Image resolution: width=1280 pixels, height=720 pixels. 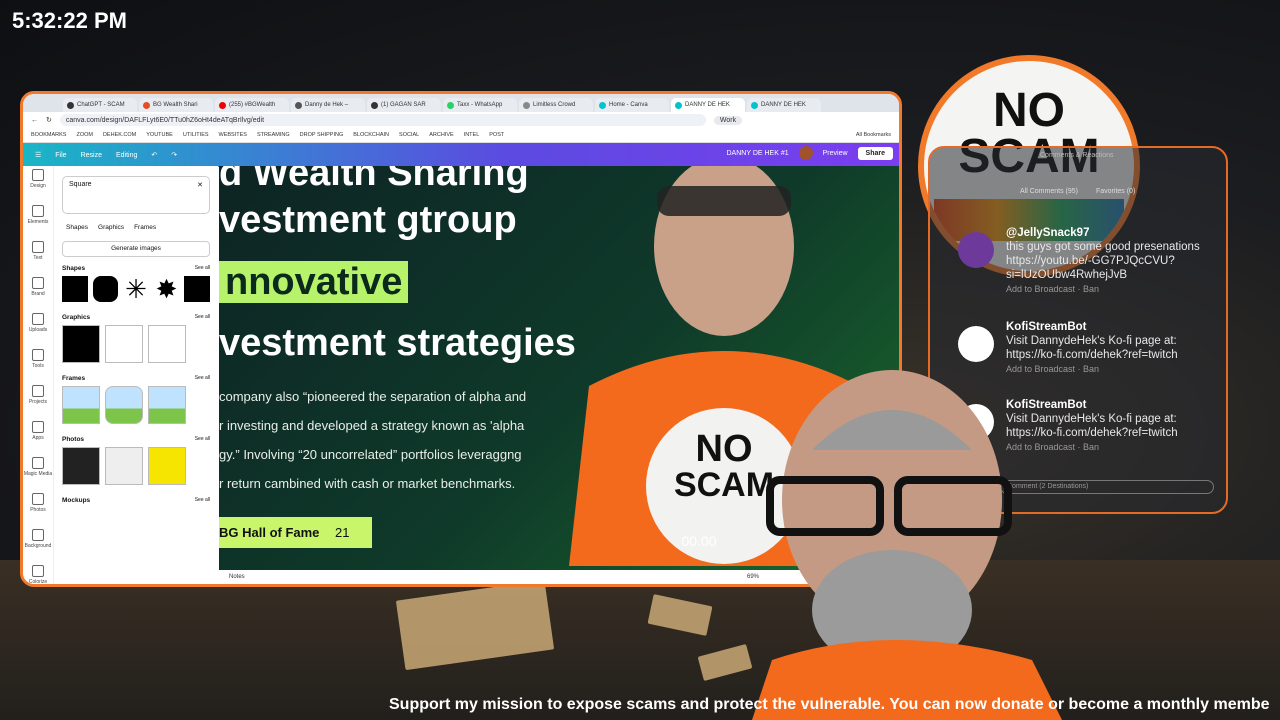 I want to click on rail-label: Tools, so click(x=38, y=366).